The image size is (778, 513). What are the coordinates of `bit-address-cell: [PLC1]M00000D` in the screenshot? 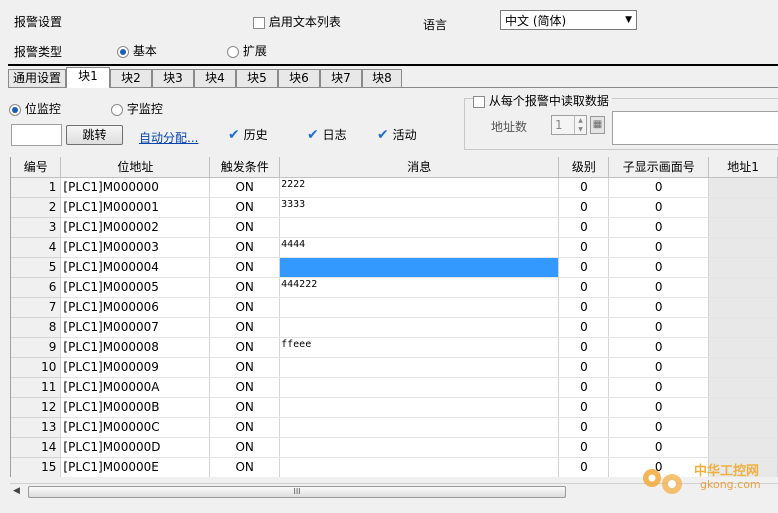 It's located at (135, 447).